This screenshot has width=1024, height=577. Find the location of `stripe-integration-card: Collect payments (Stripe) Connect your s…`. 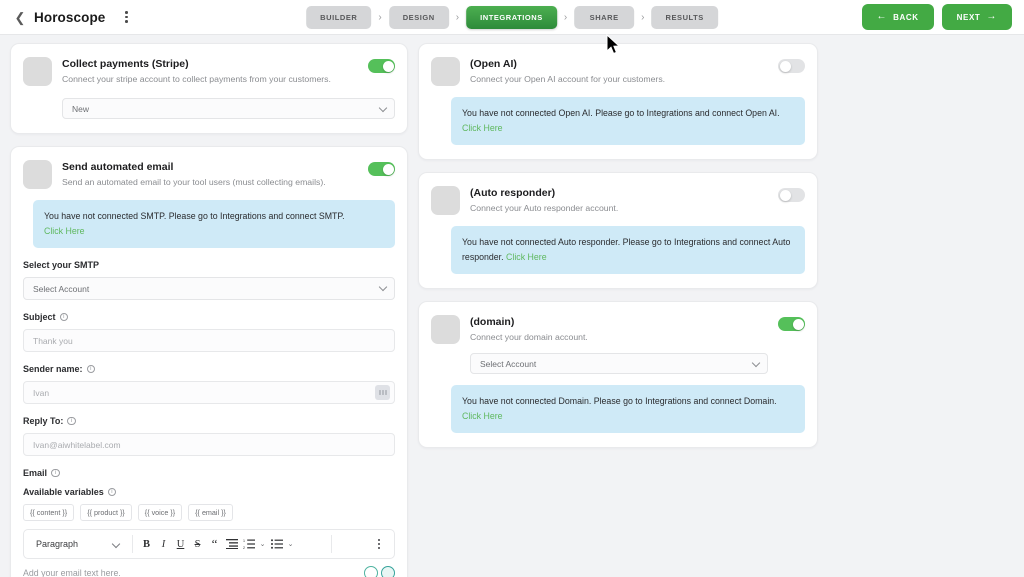

stripe-integration-card: Collect payments (Stripe) Connect your s… is located at coordinates (209, 88).